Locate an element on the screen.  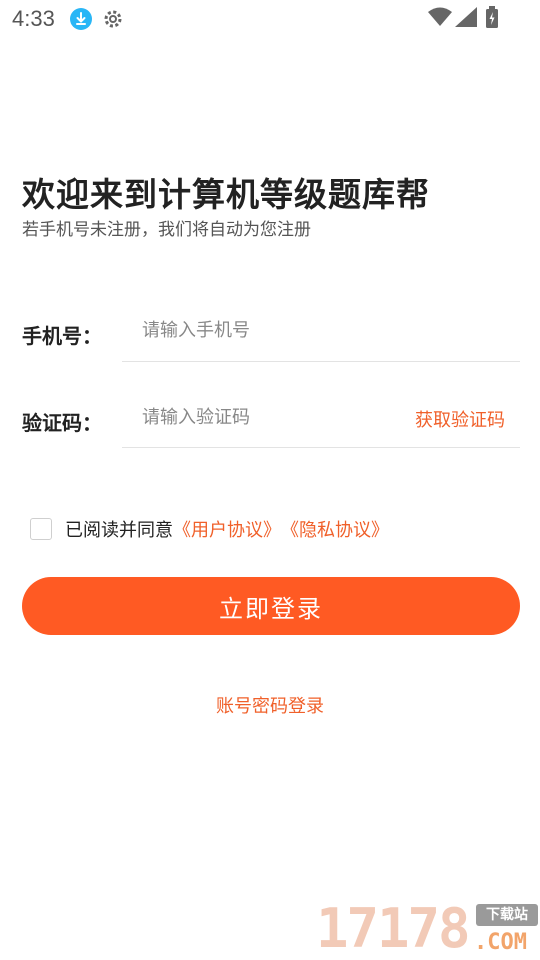
agreement-row: 已阅读并同意 《用户协议》 《隐私协议》 is located at coordinates (209, 529).